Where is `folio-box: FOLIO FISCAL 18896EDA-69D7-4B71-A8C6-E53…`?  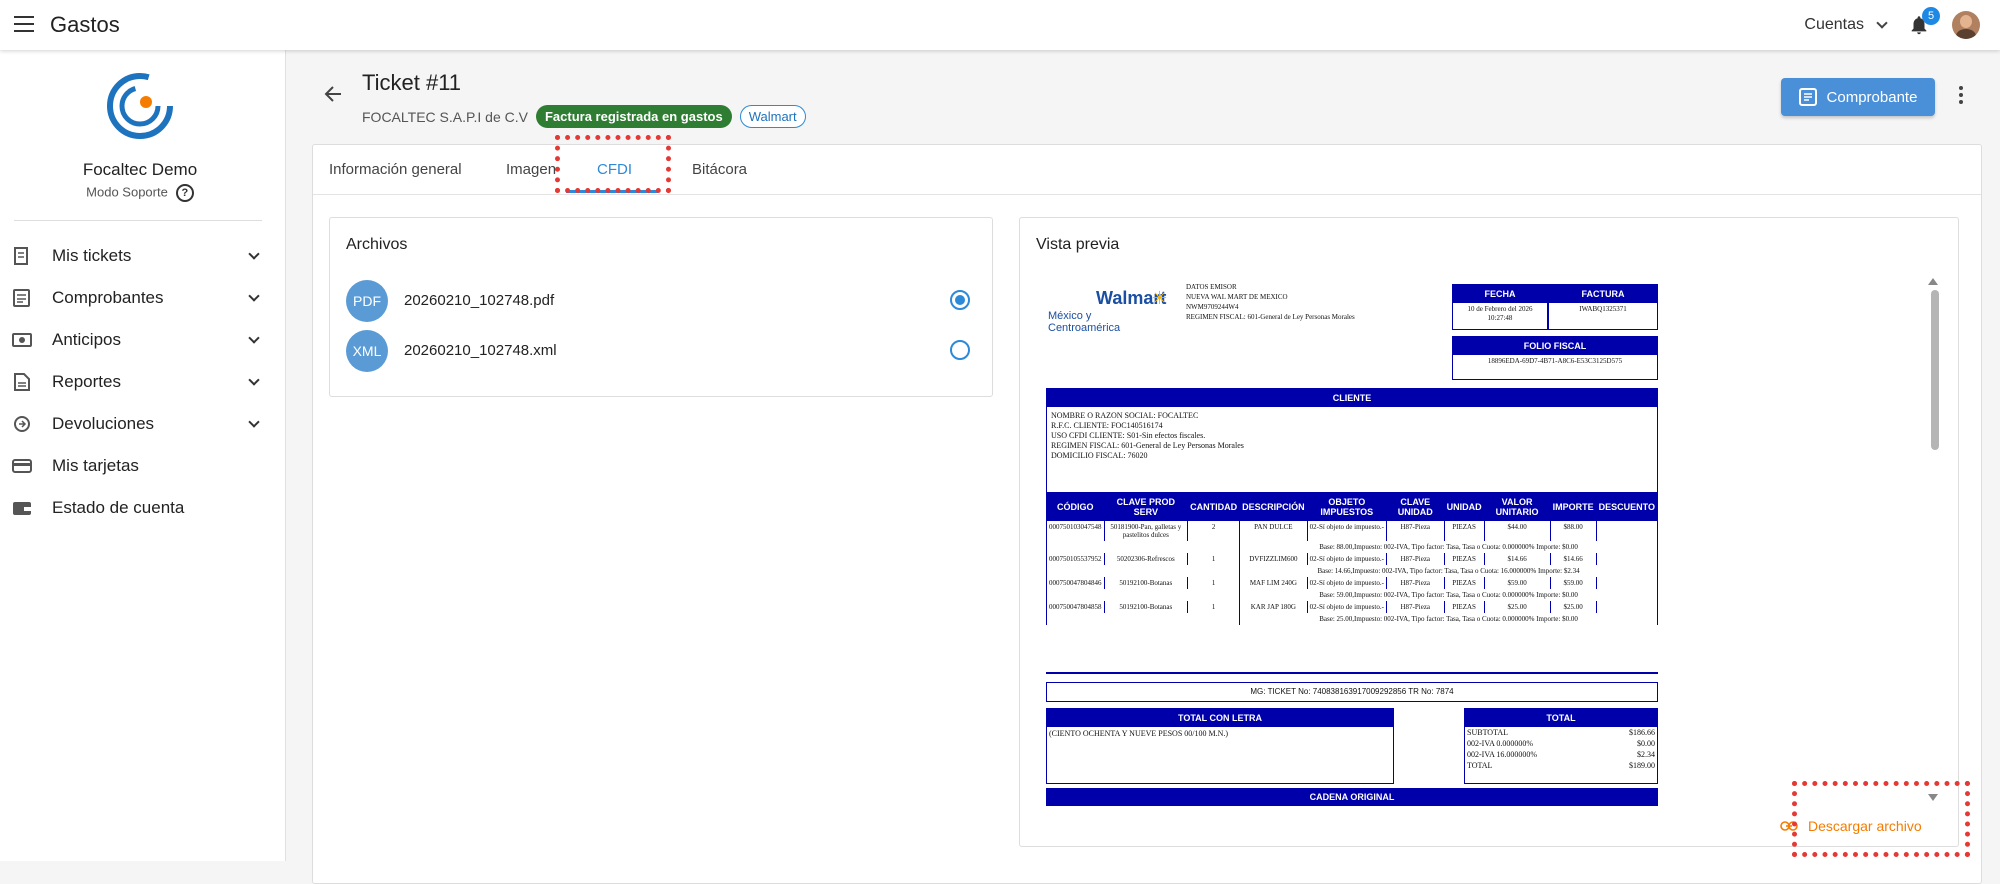 folio-box: FOLIO FISCAL 18896EDA-69D7-4B71-A8C6-E53… is located at coordinates (1555, 358).